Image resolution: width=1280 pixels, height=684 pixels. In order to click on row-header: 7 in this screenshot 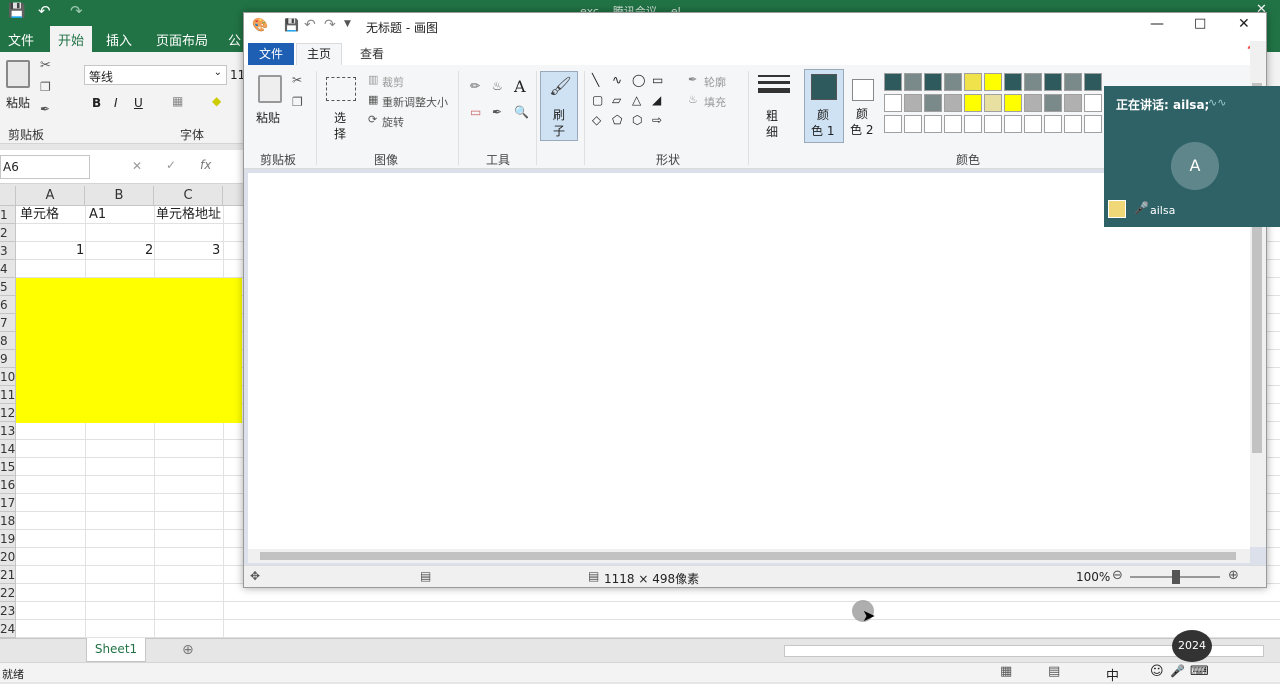, I will do `click(8, 323)`.